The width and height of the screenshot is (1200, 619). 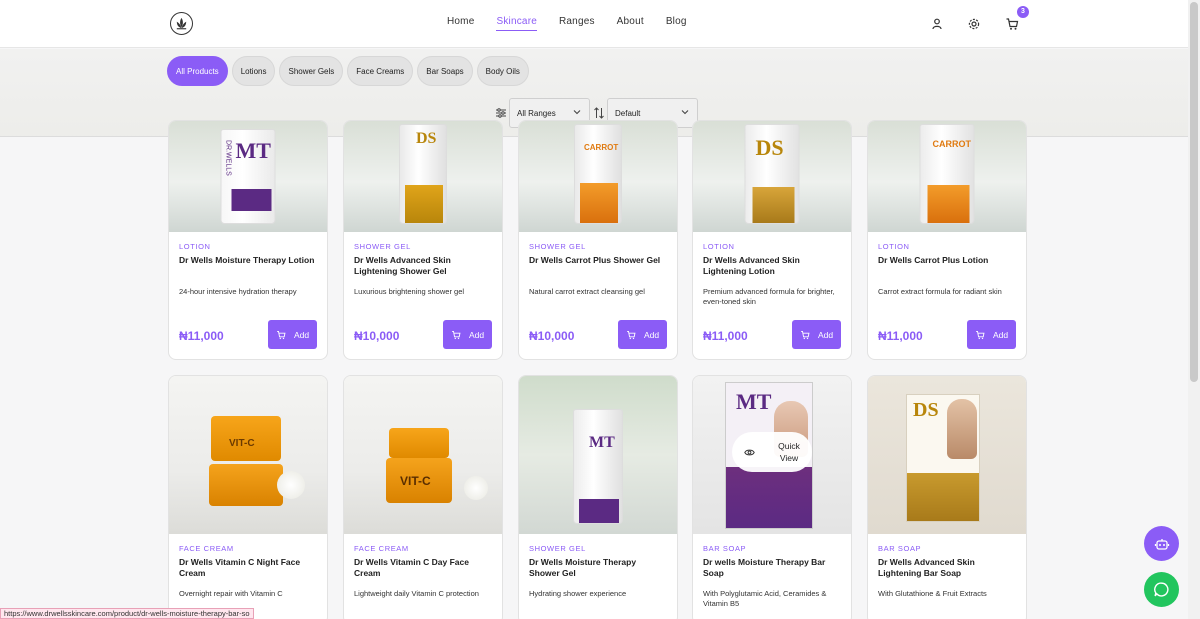 I want to click on product-description: Hydrating shower experience, so click(x=578, y=593).